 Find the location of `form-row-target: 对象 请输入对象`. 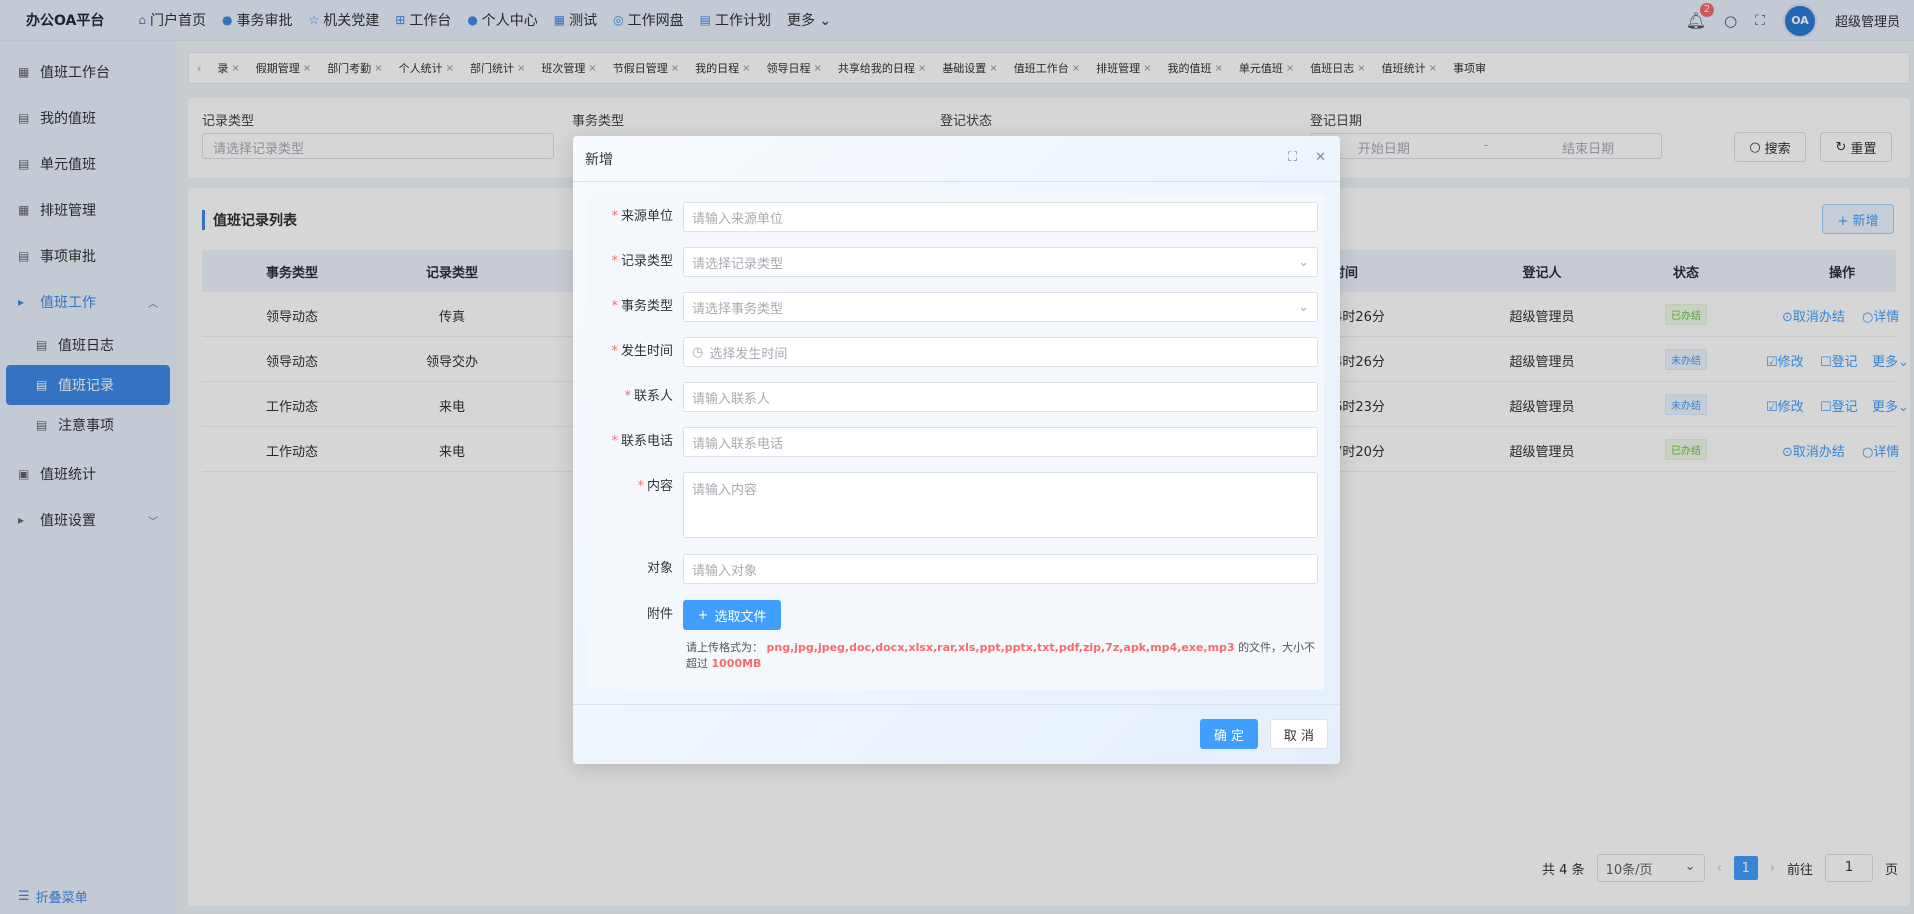

form-row-target: 对象 请输入对象 is located at coordinates (955, 569).